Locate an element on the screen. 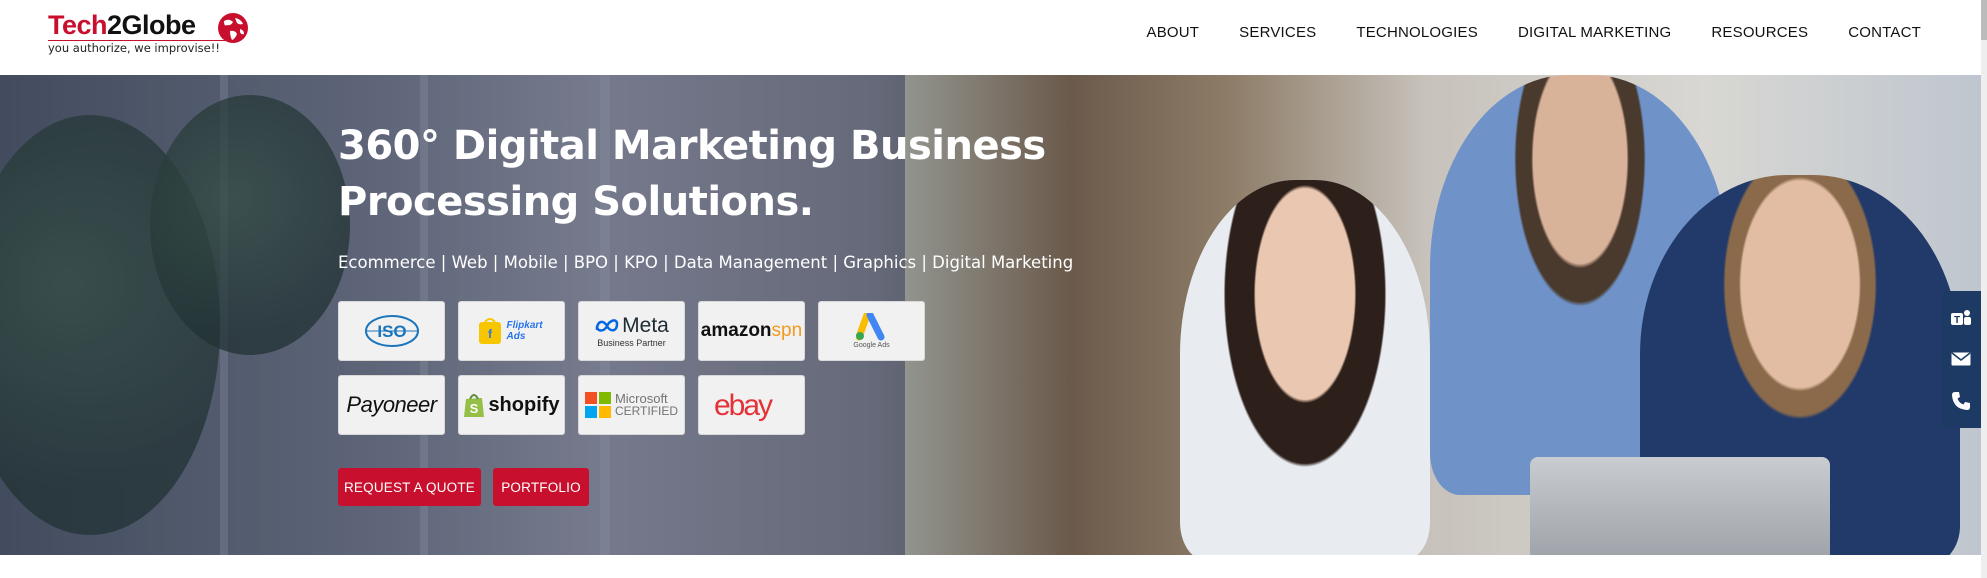  page-content-start is located at coordinates (990, 566).